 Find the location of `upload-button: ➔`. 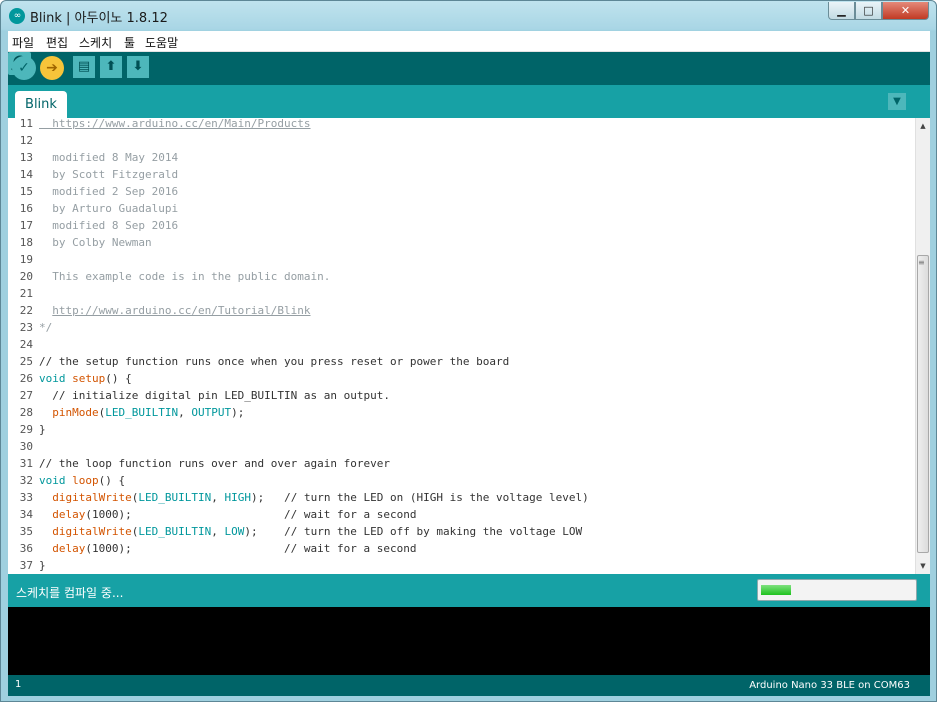

upload-button: ➔ is located at coordinates (52, 68).